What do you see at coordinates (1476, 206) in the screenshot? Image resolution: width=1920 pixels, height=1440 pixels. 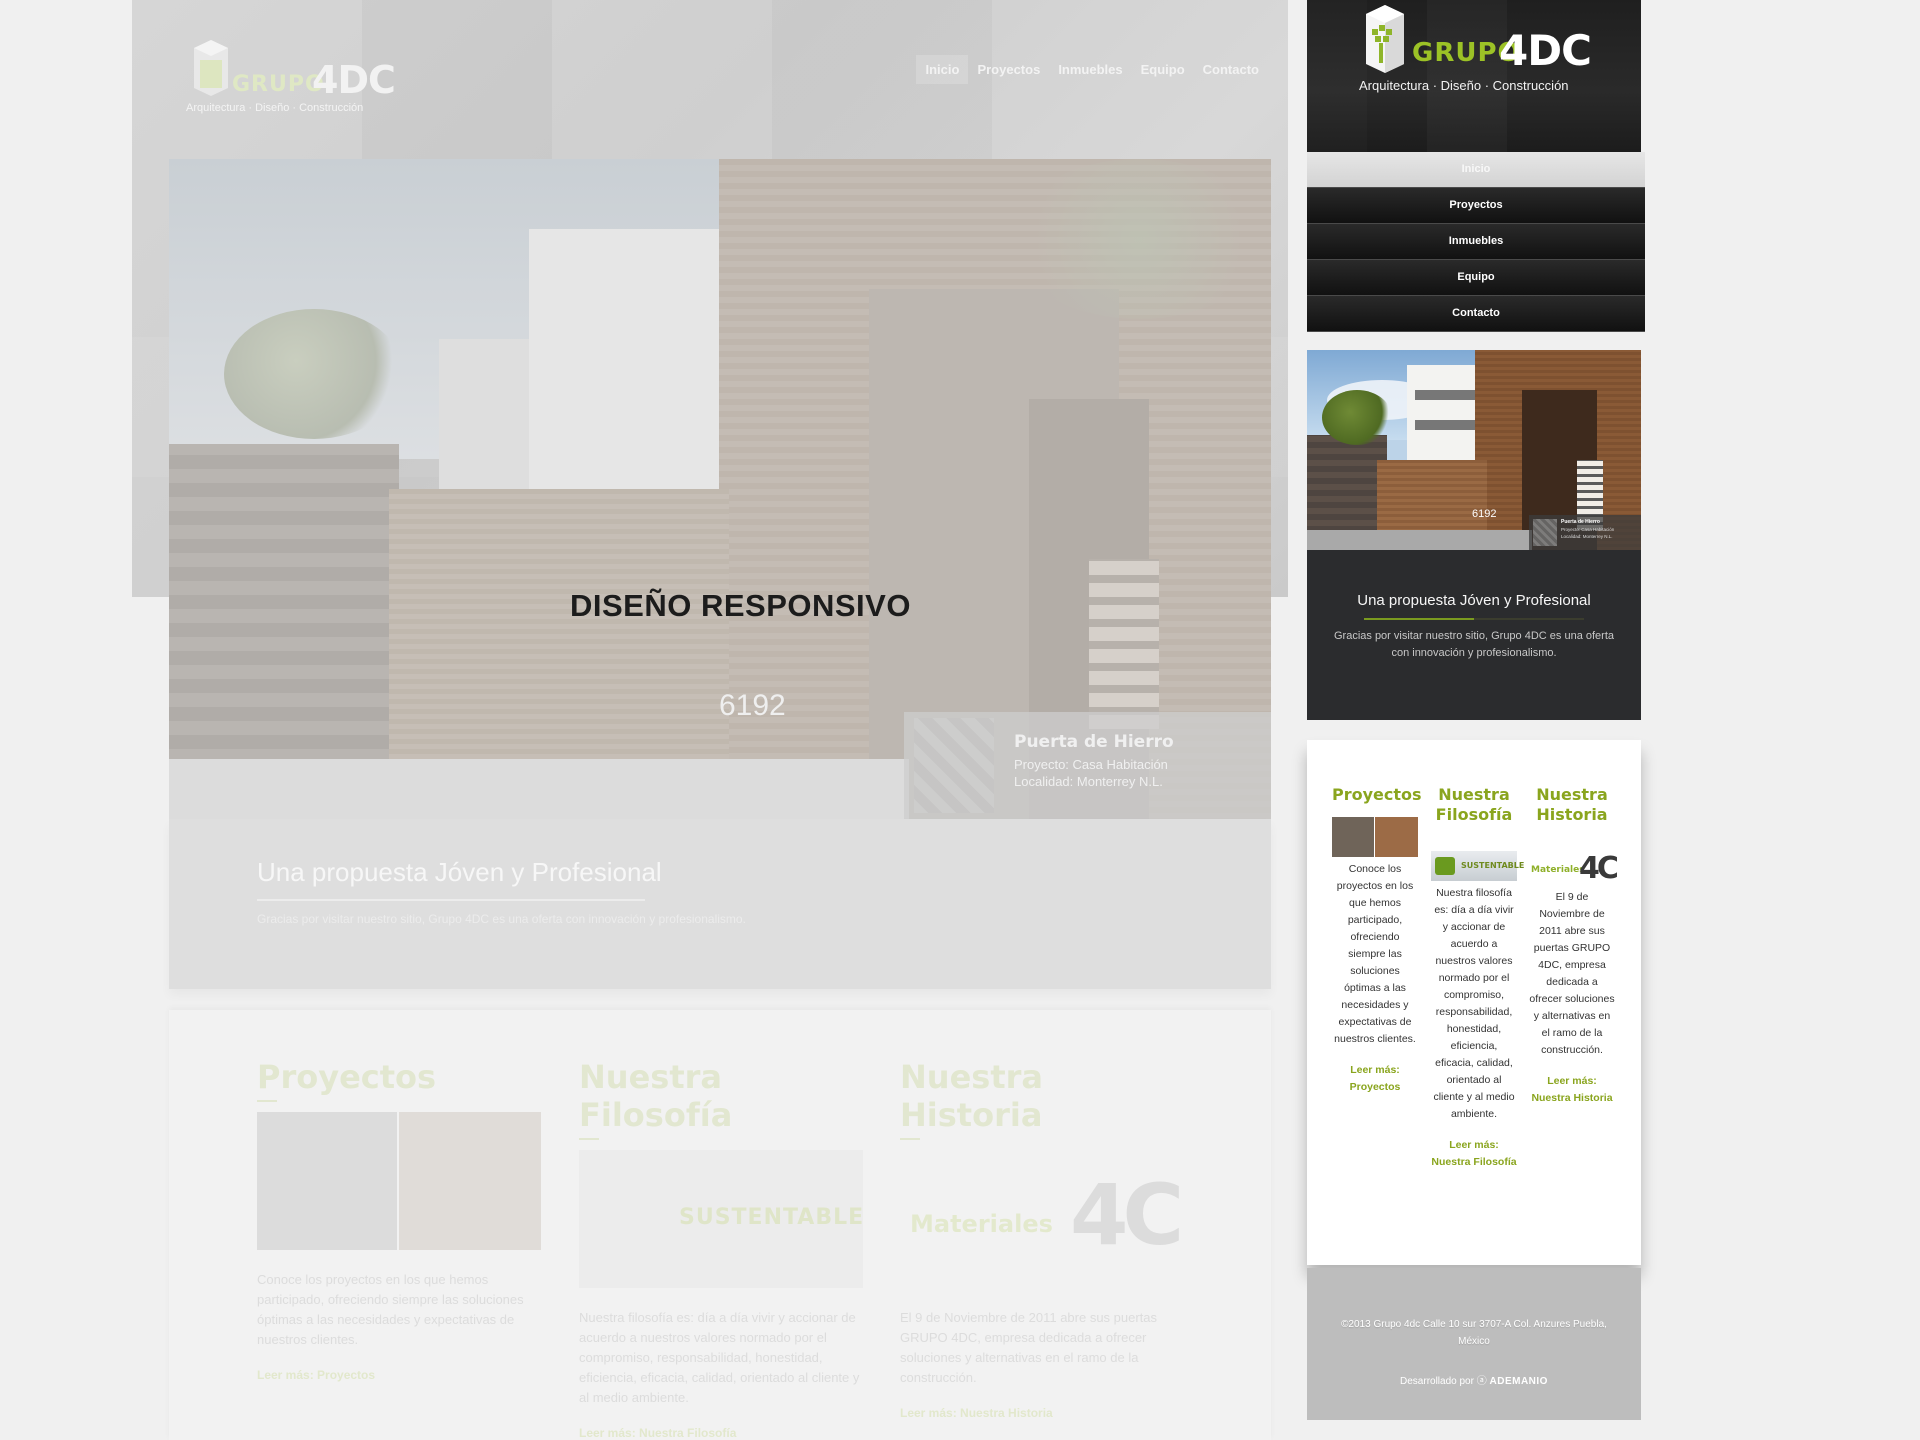 I see `mobile-nav-proyectos: Proyectos` at bounding box center [1476, 206].